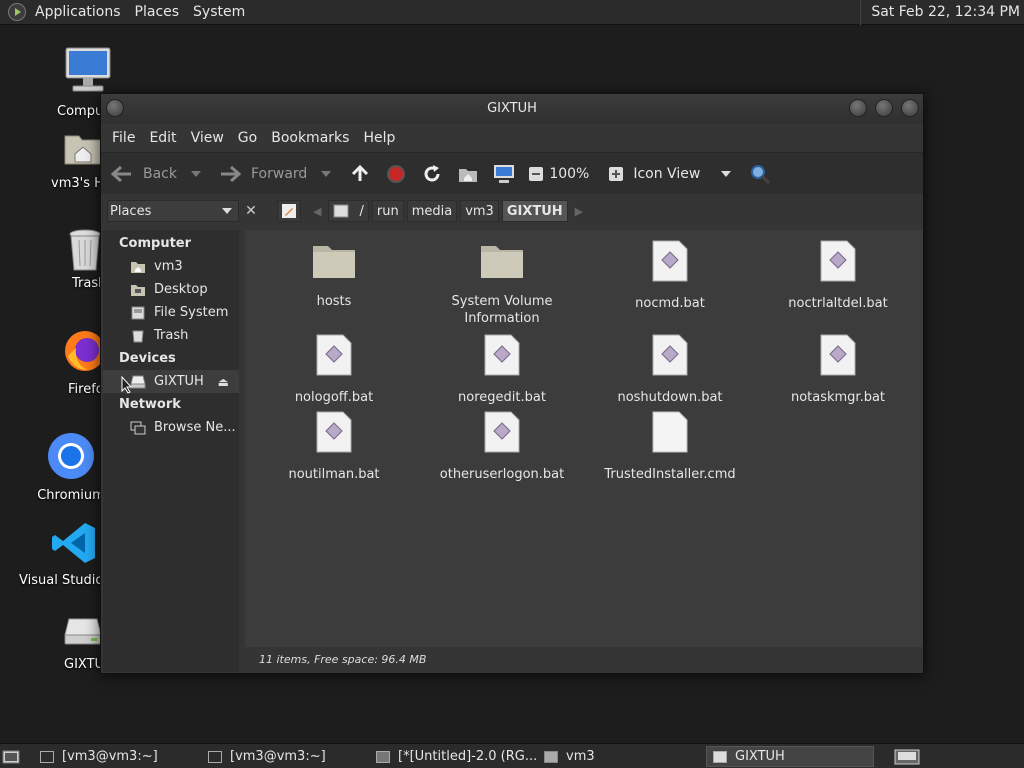  Describe the element at coordinates (173, 211) in the screenshot. I see `side-pane-select: Places` at that location.